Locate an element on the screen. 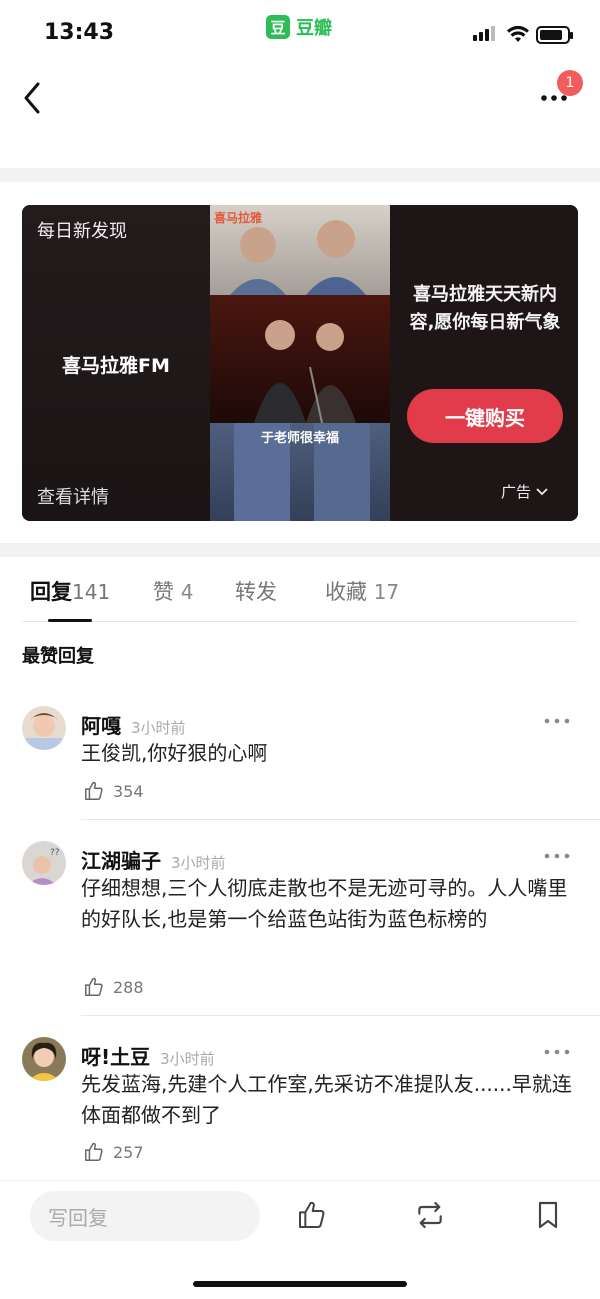 The image size is (600, 1299). notification-badge: 1 is located at coordinates (570, 83).